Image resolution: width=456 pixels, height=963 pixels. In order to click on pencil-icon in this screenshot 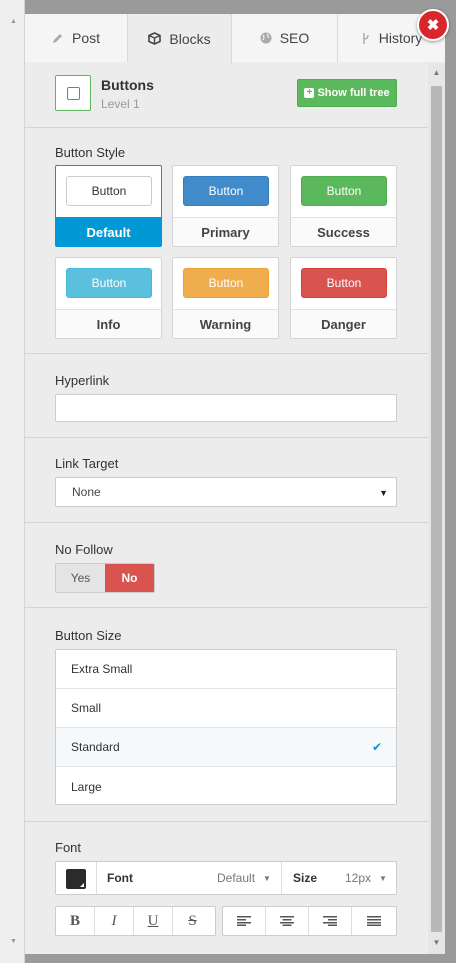, I will do `click(58, 38)`.